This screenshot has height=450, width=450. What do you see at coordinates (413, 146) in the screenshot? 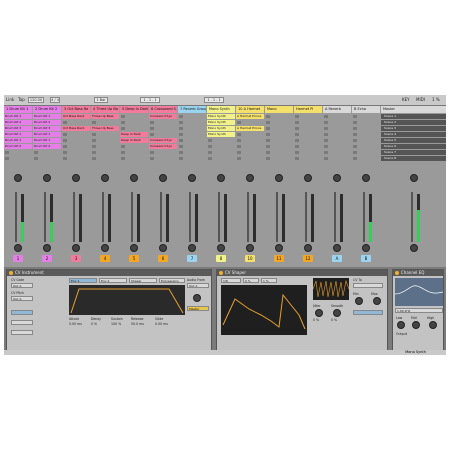
I see `scene-launch: Scene 6` at bounding box center [413, 146].